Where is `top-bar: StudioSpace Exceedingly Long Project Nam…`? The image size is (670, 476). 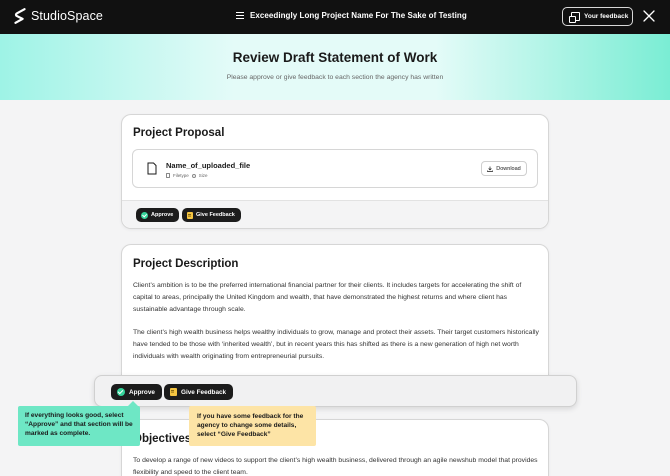 top-bar: StudioSpace Exceedingly Long Project Nam… is located at coordinates (335, 17).